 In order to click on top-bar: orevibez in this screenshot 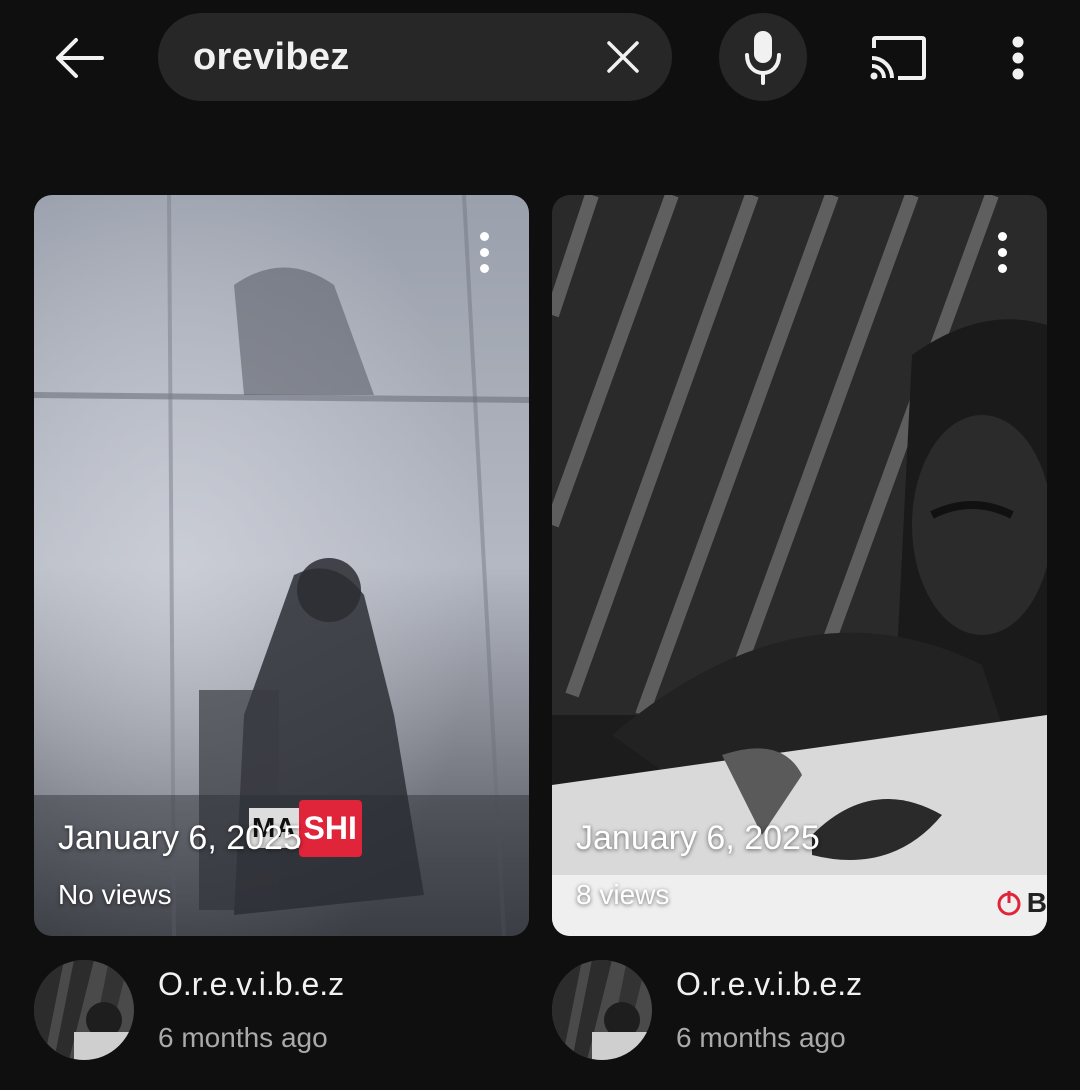, I will do `click(540, 60)`.